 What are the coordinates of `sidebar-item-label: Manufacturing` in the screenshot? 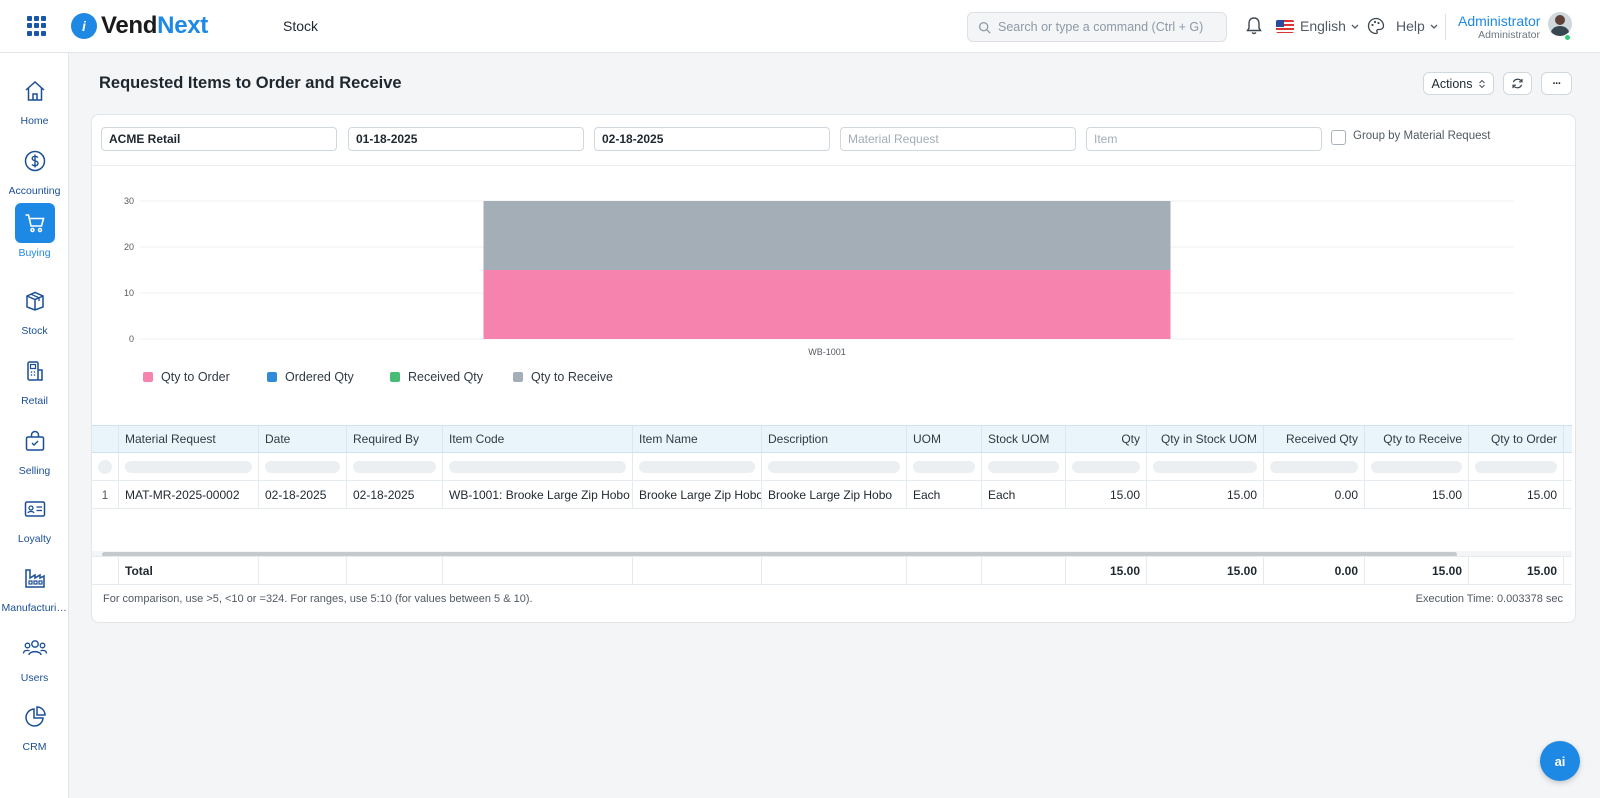 It's located at (34, 608).